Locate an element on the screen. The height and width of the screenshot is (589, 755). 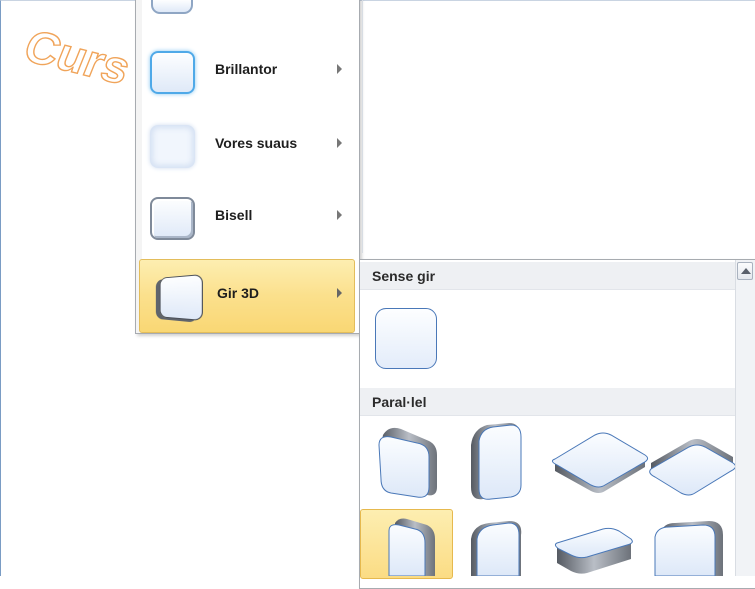
bevel-effect-icon is located at coordinates (172, 218).